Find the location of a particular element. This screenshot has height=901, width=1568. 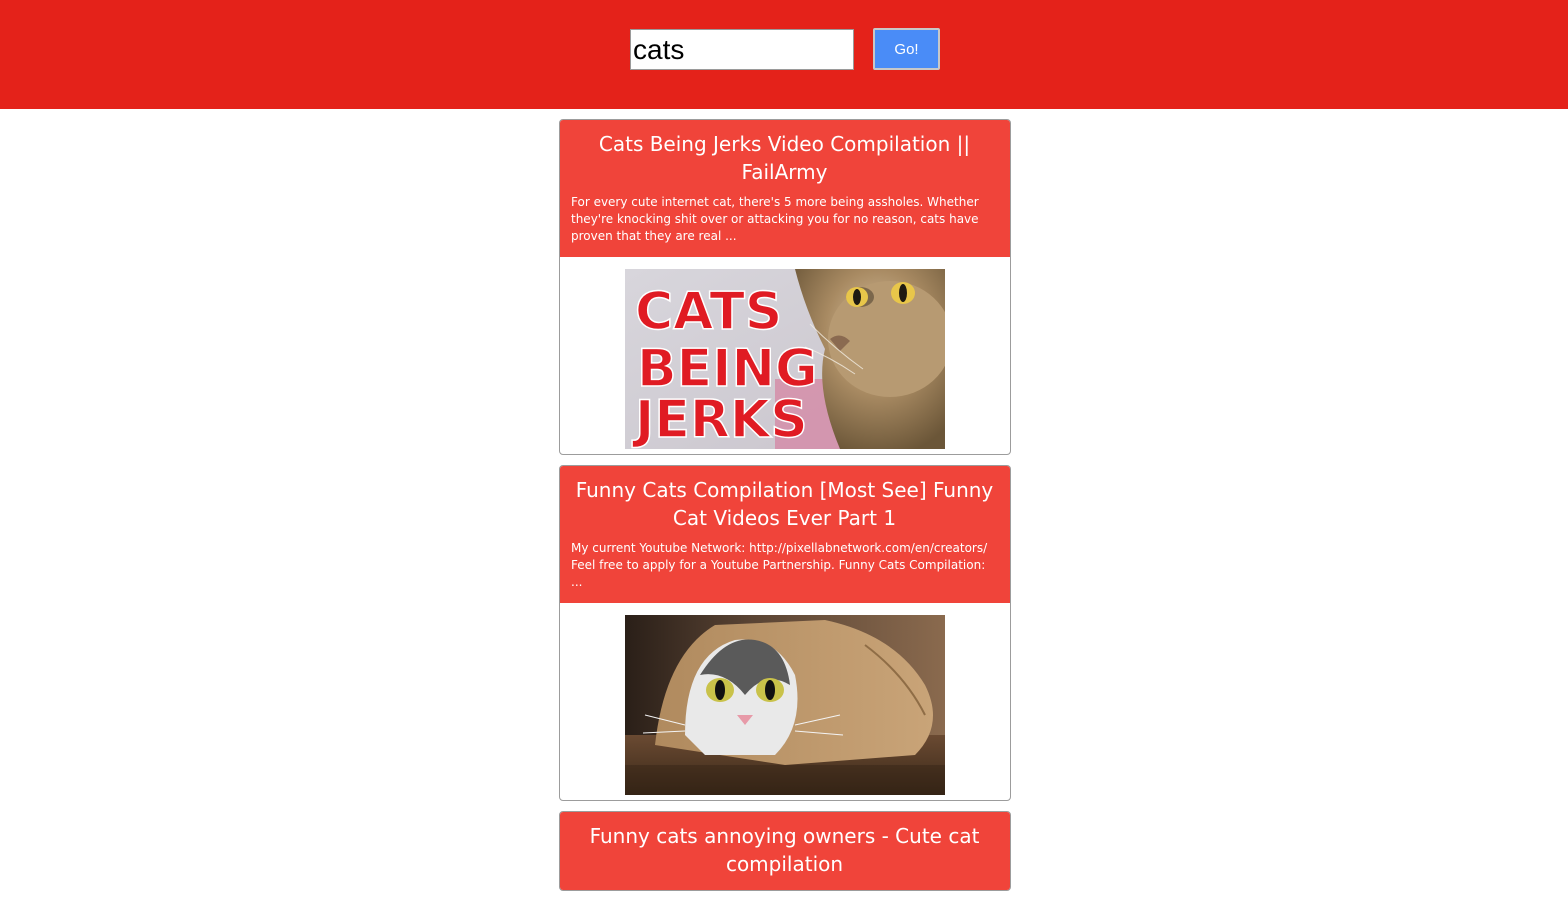

video-thumbnail: CATS BEING JERKS is located at coordinates (785, 359).